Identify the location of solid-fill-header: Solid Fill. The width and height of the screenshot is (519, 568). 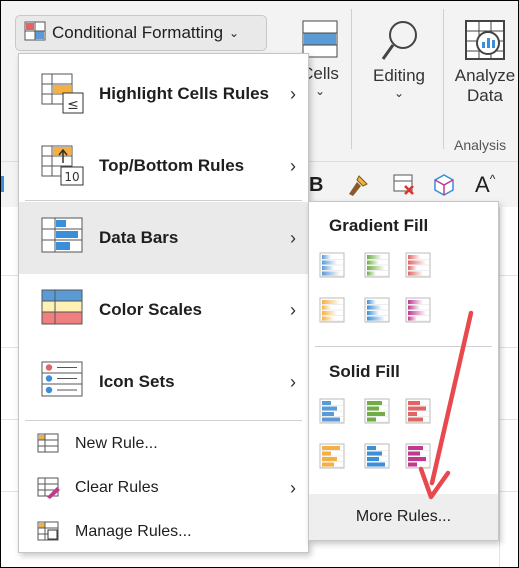
(364, 371).